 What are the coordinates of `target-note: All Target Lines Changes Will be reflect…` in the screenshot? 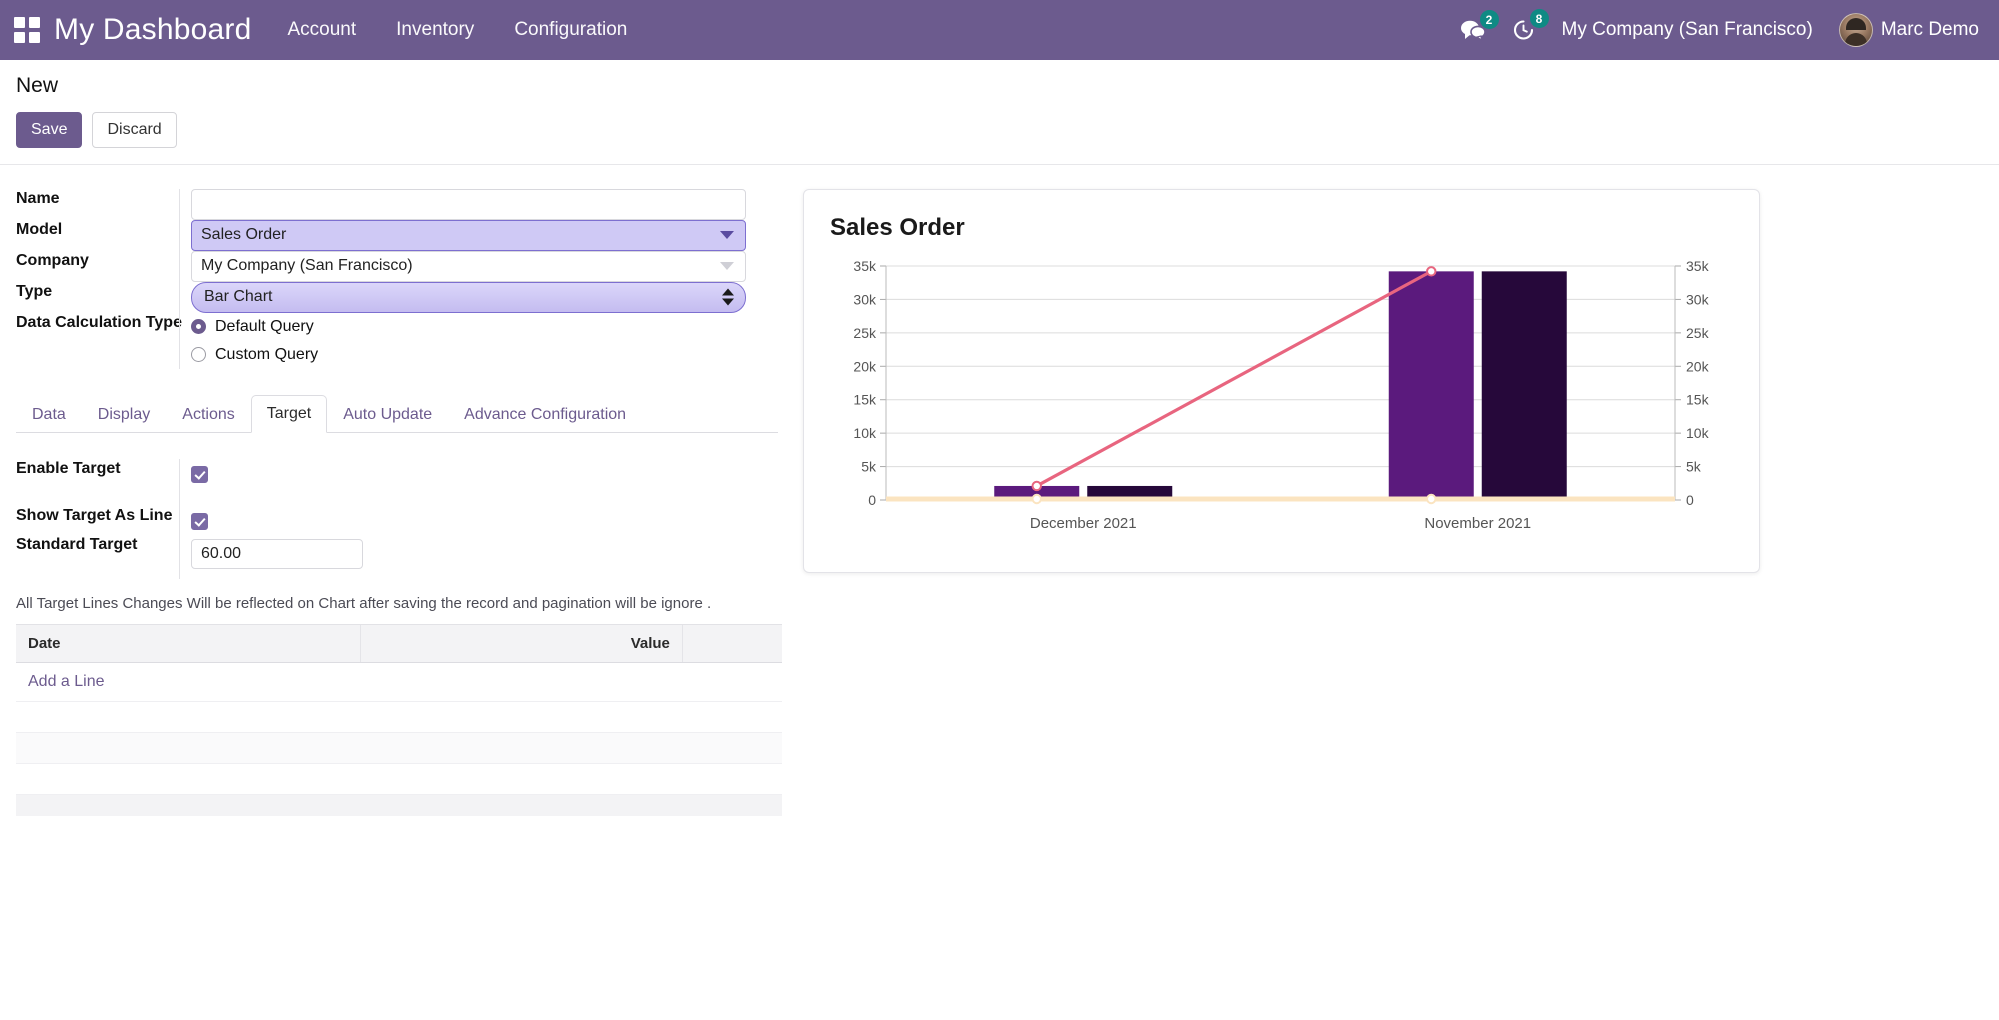 It's located at (364, 603).